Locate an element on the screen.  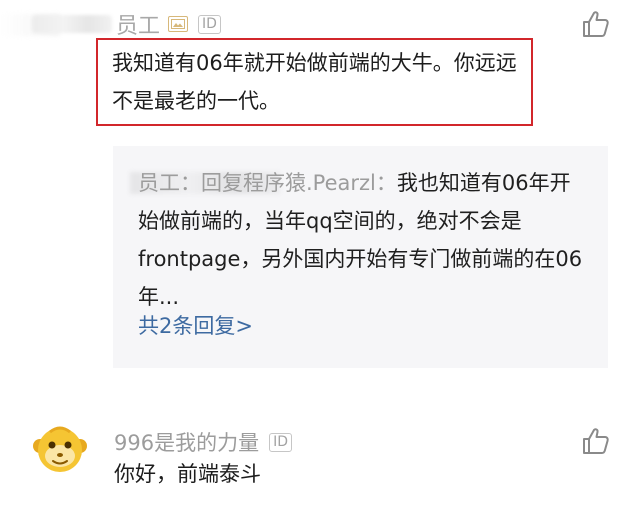
blurred-username is located at coordinates (72, 24).